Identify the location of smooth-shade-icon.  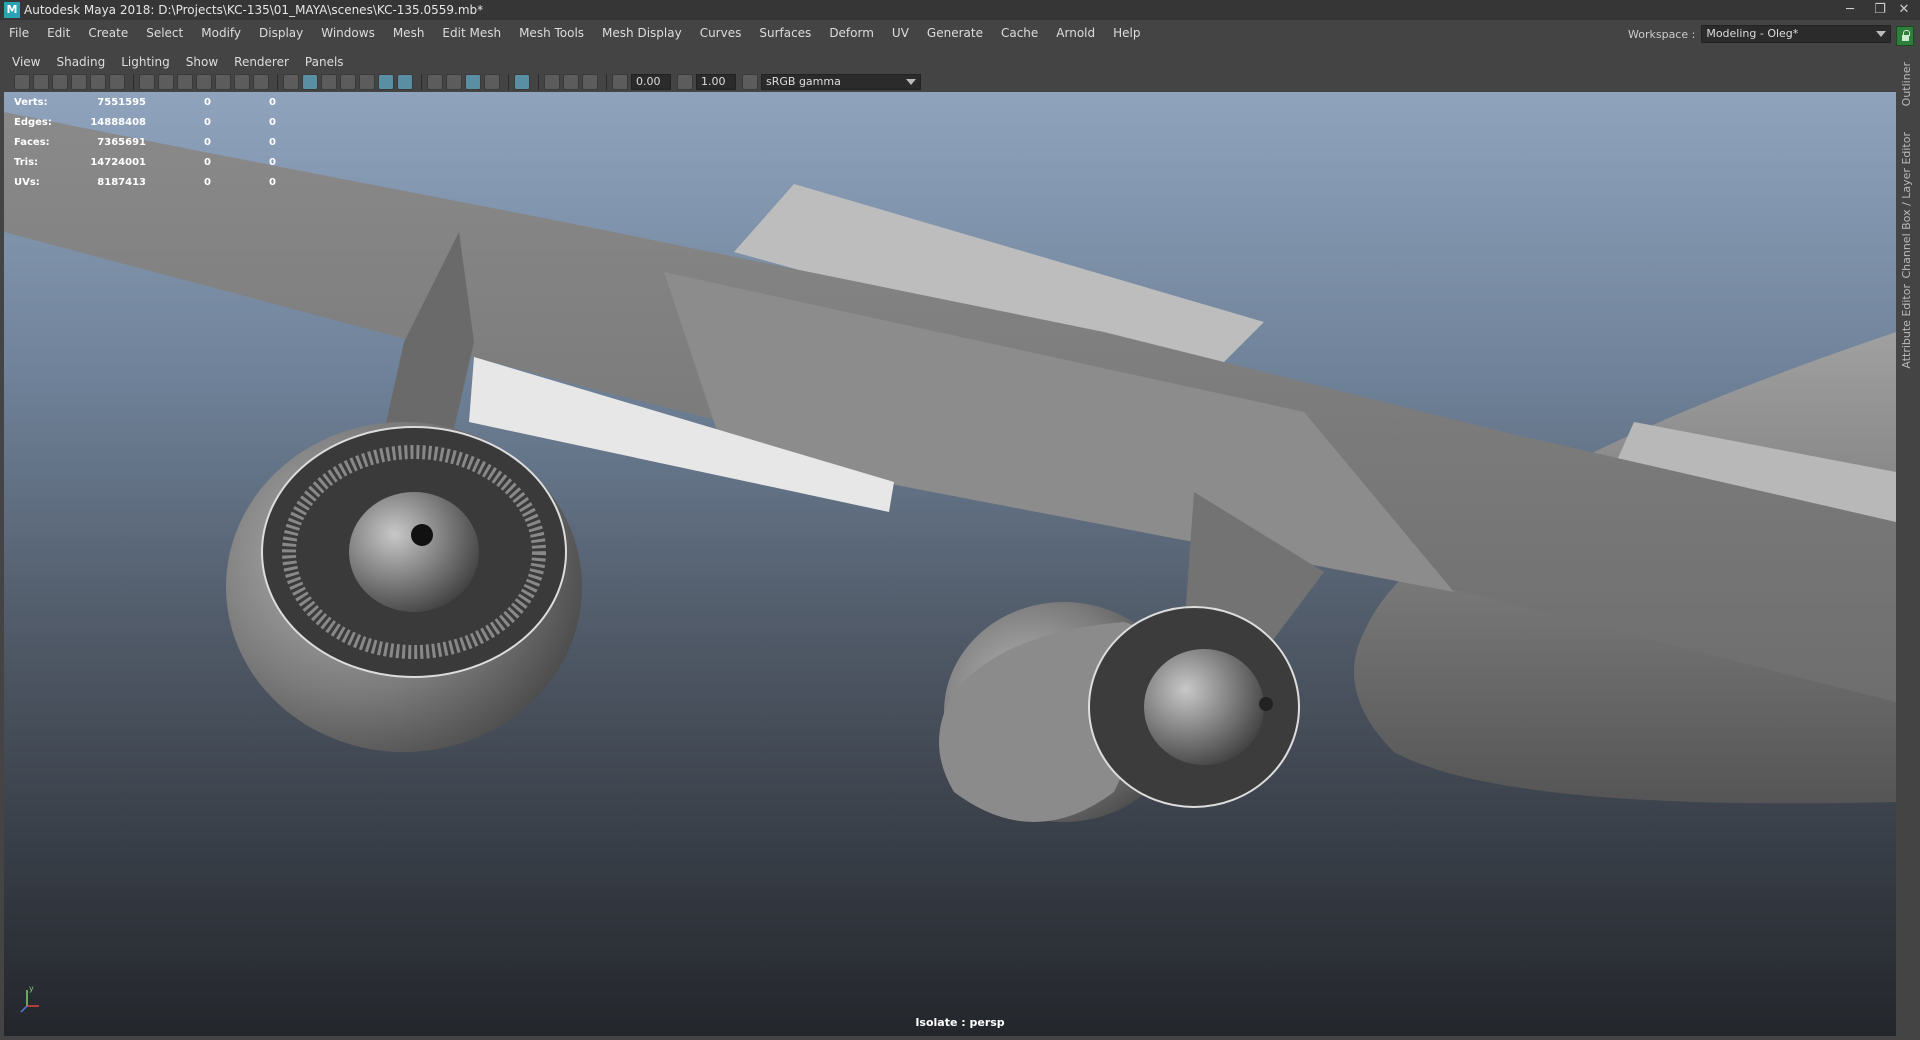
(310, 82).